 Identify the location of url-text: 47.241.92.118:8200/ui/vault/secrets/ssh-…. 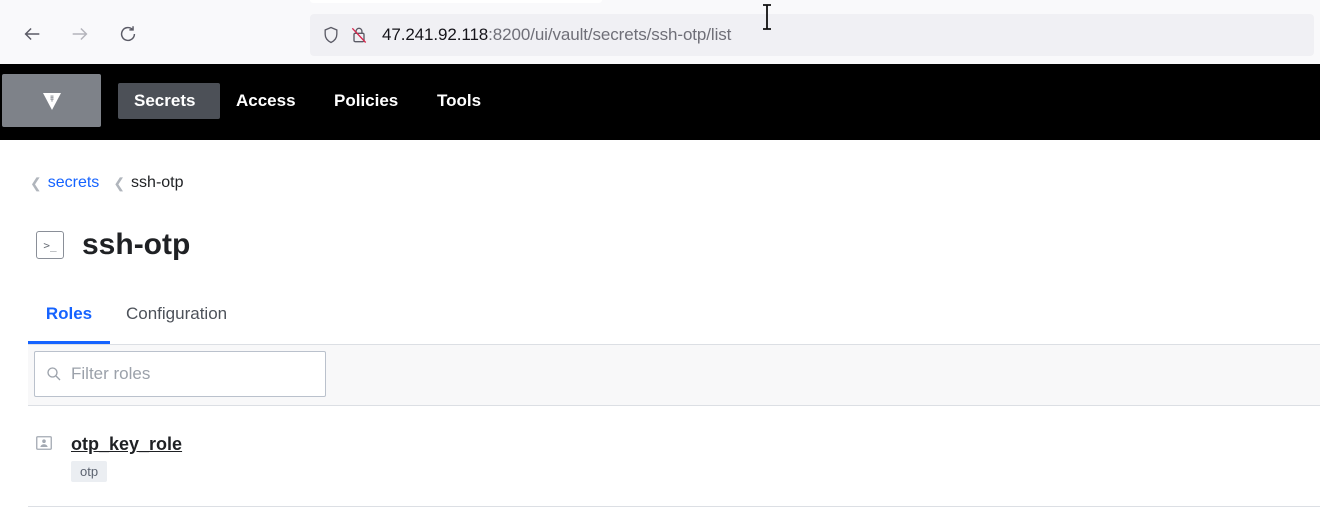
(556, 35).